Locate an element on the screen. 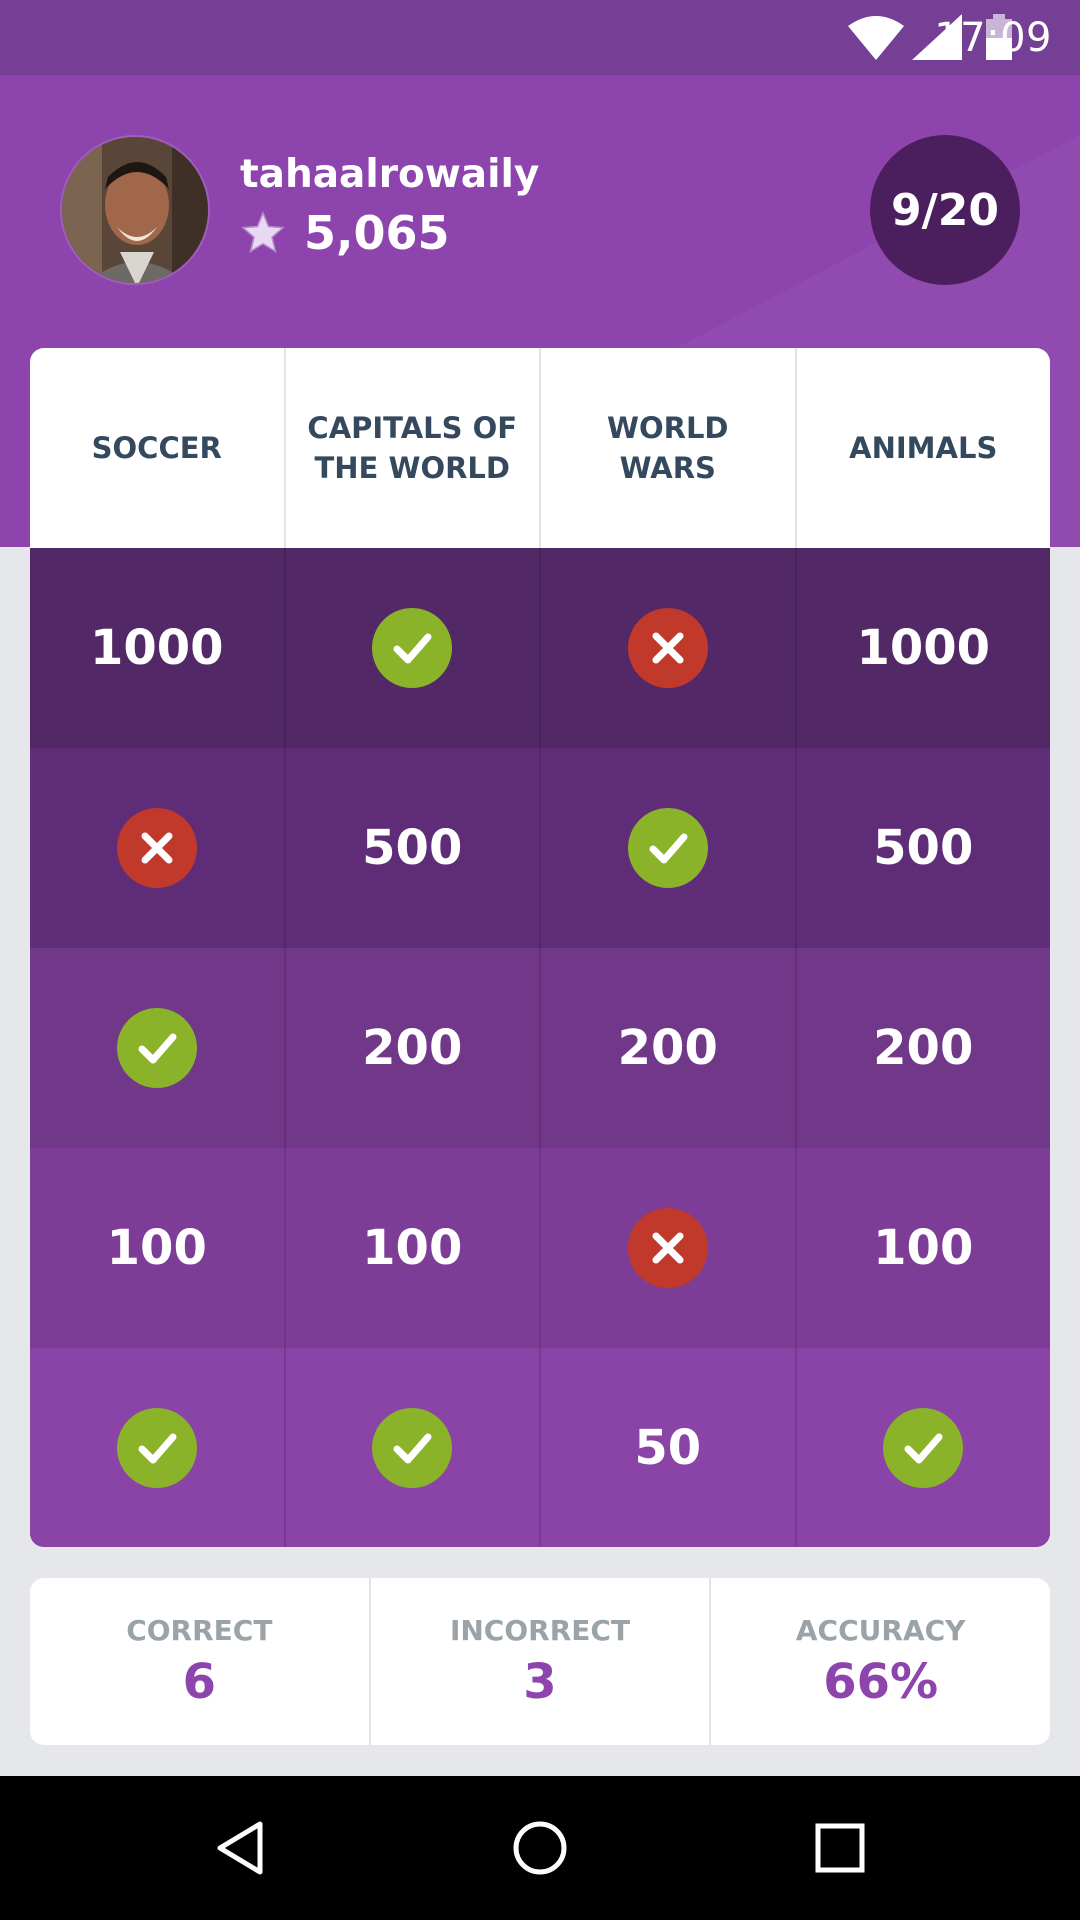 Image resolution: width=1080 pixels, height=1920 pixels. category-animals: ANIMALS is located at coordinates (923, 448).